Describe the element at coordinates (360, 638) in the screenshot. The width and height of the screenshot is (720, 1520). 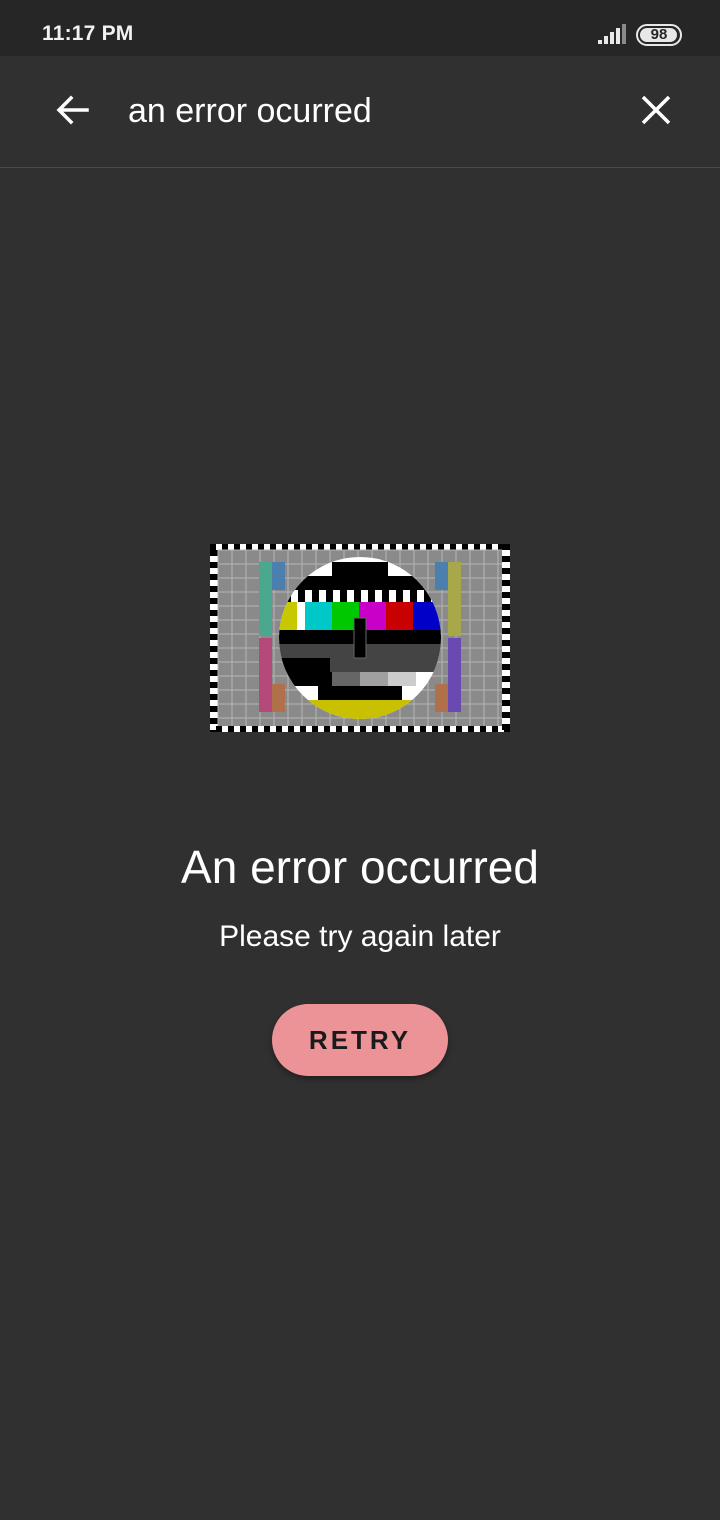
I see `tv-test-card-image` at that location.